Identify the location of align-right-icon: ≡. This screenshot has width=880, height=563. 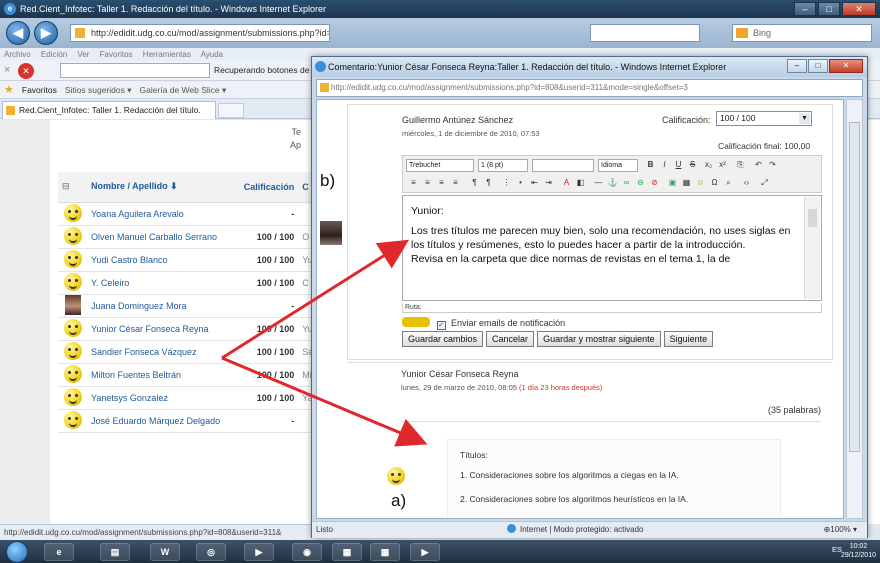
(441, 182).